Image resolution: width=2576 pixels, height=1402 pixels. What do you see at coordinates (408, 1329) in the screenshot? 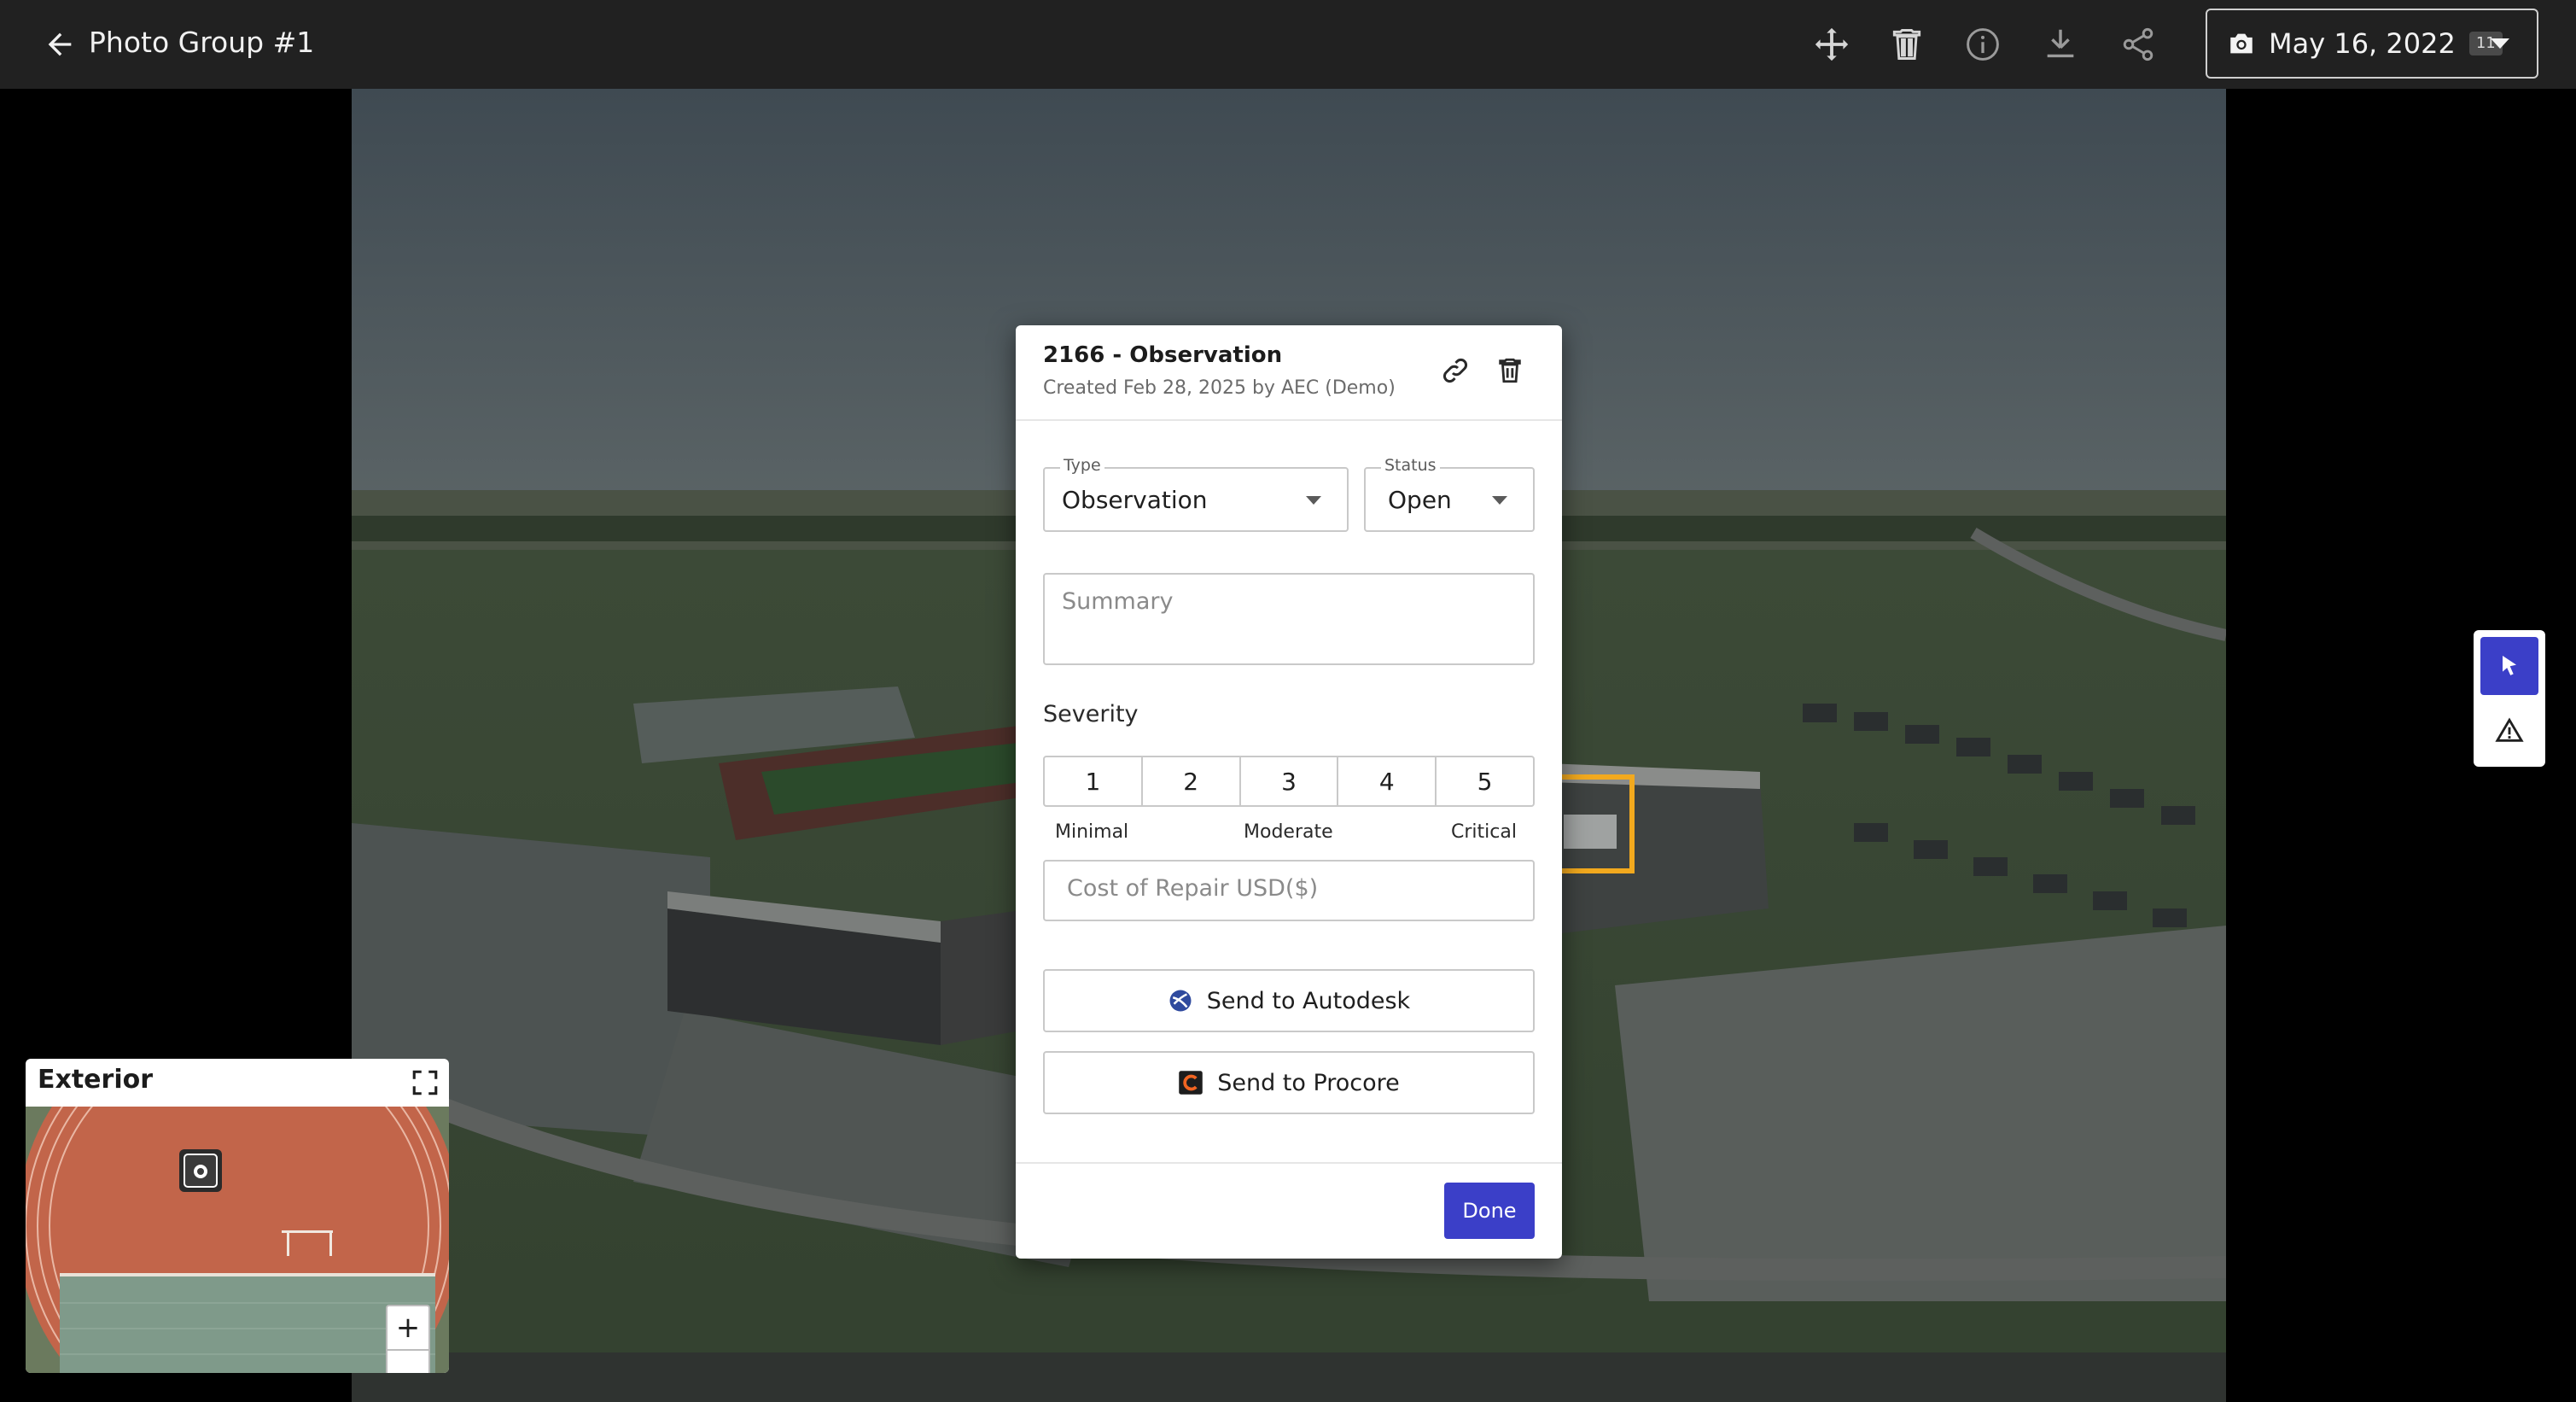
I see `zoom-in-button: +` at bounding box center [408, 1329].